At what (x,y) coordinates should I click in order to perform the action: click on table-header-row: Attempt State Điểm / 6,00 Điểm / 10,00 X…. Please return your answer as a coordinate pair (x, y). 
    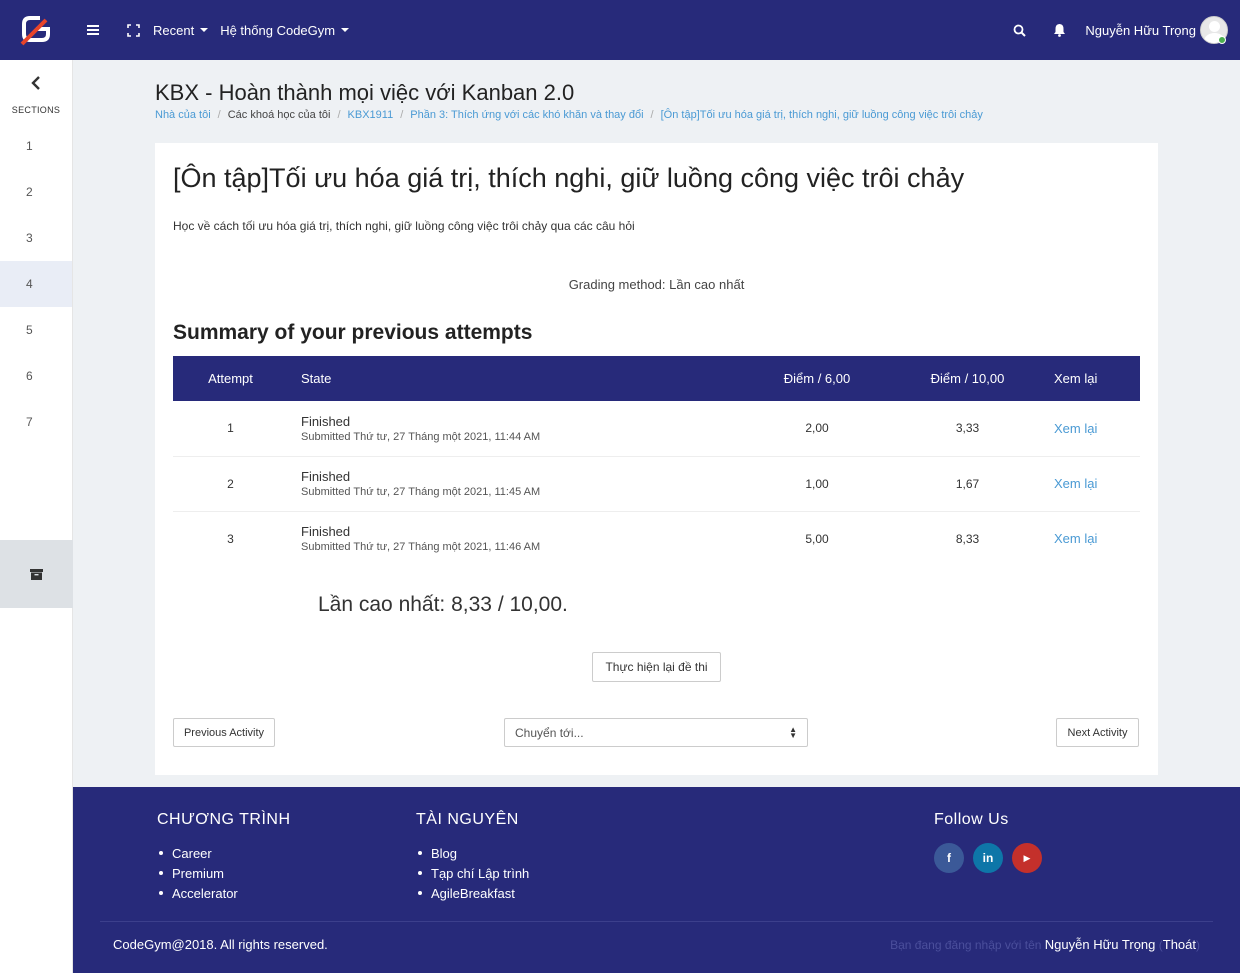
    Looking at the image, I should click on (656, 378).